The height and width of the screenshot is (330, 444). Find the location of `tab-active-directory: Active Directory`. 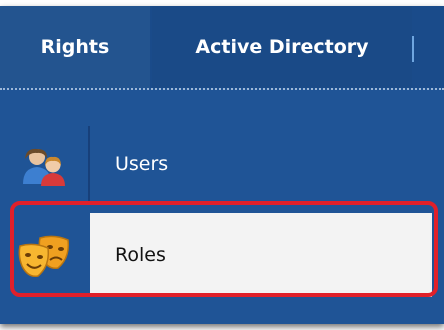

tab-active-directory: Active Directory is located at coordinates (282, 47).